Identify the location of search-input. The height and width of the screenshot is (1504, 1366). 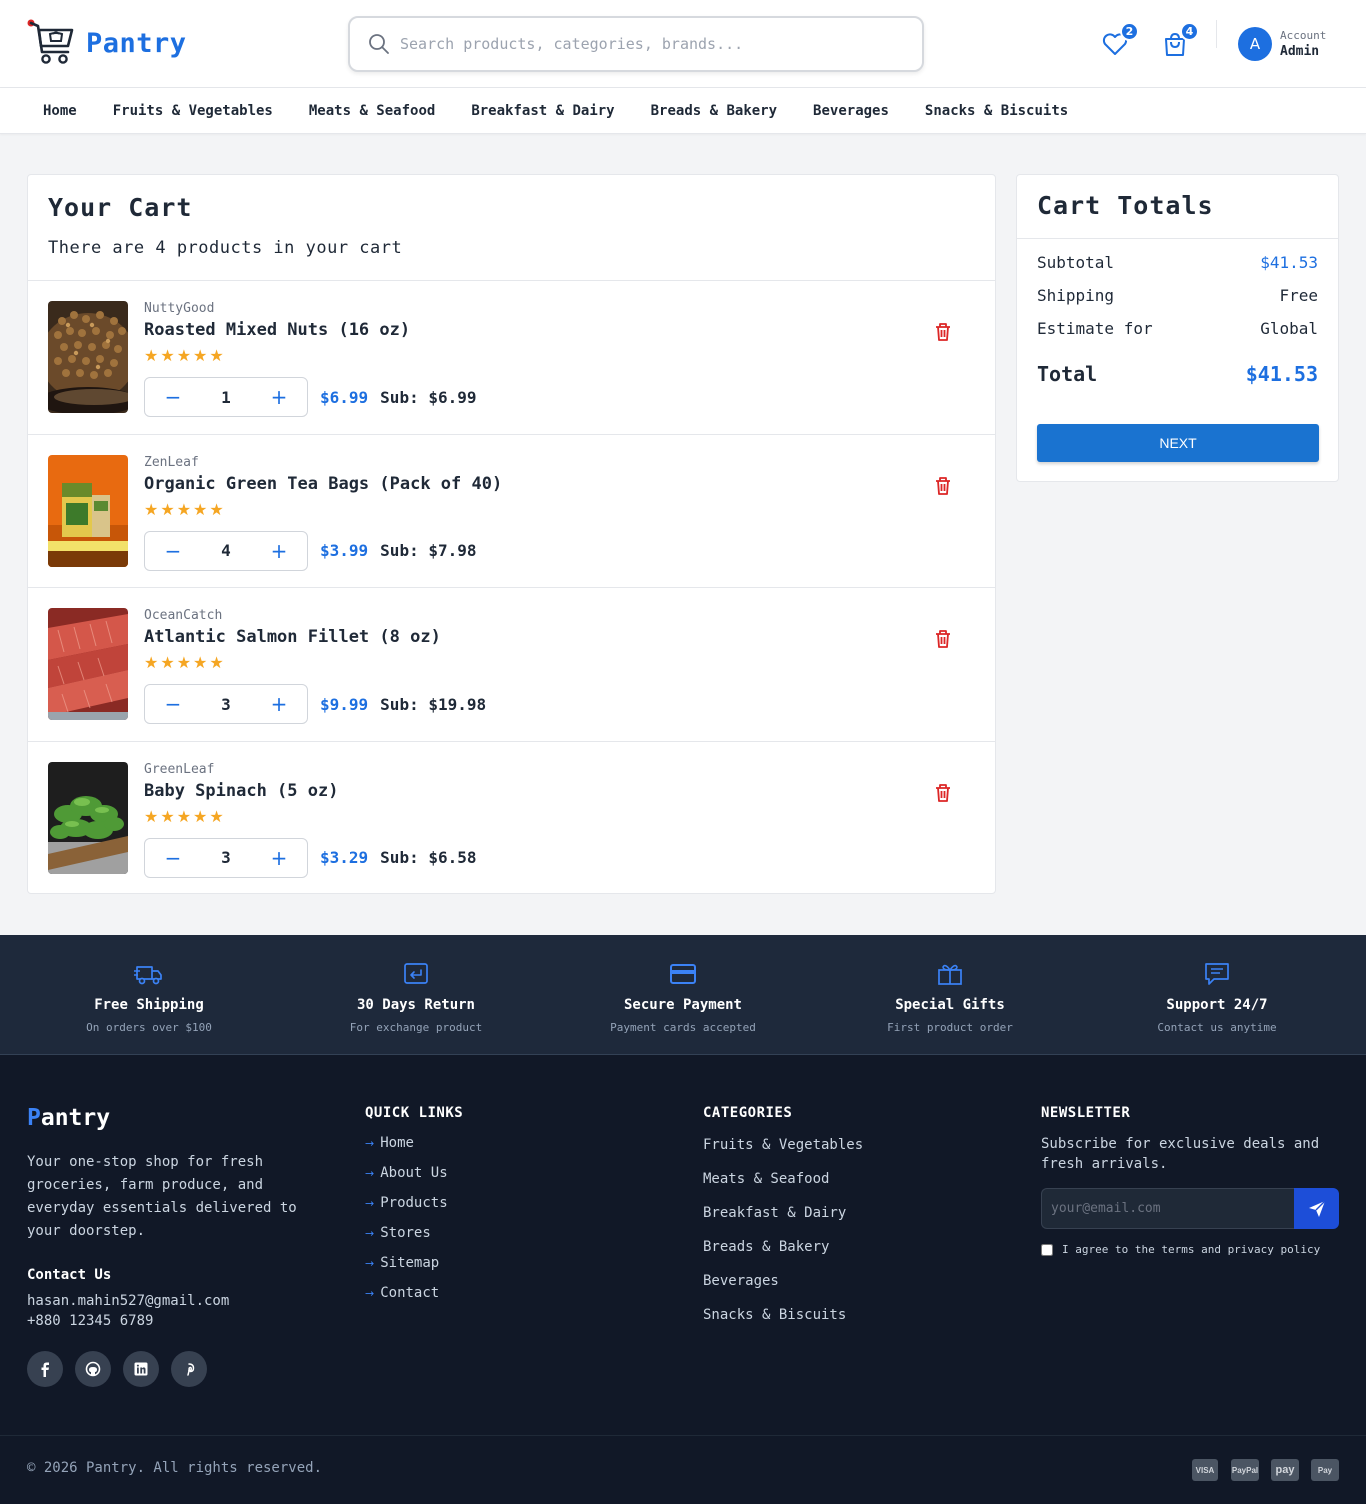
(650, 44).